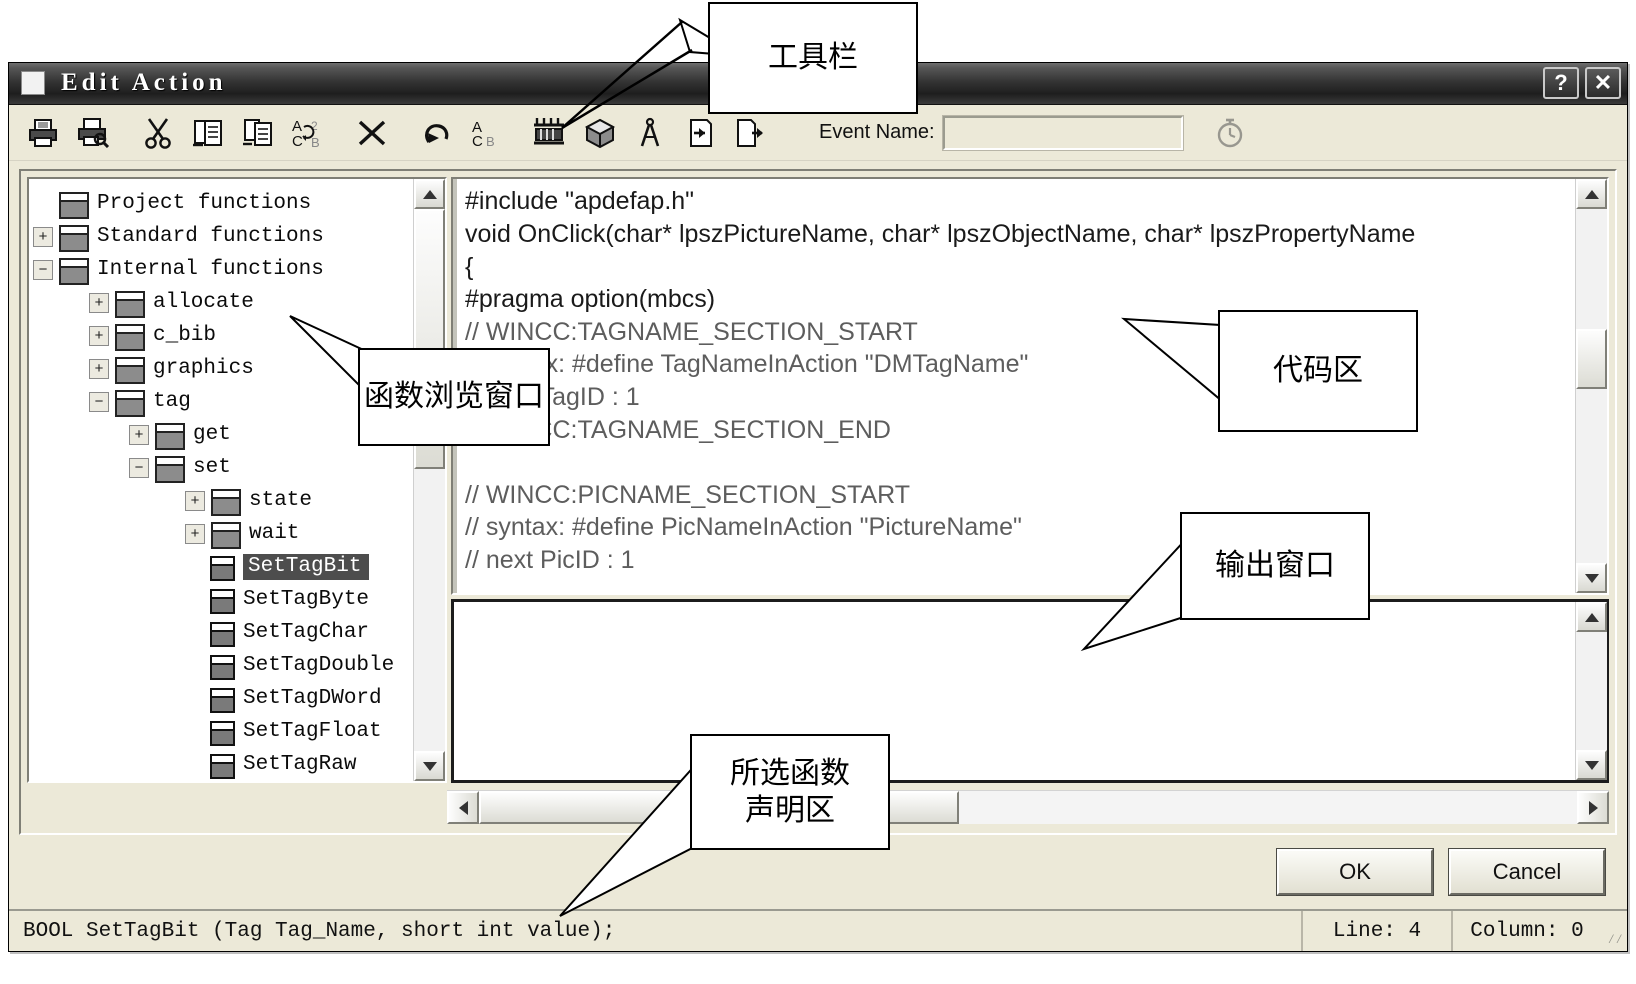  Describe the element at coordinates (1593, 808) in the screenshot. I see `hscroll-right-button` at that location.